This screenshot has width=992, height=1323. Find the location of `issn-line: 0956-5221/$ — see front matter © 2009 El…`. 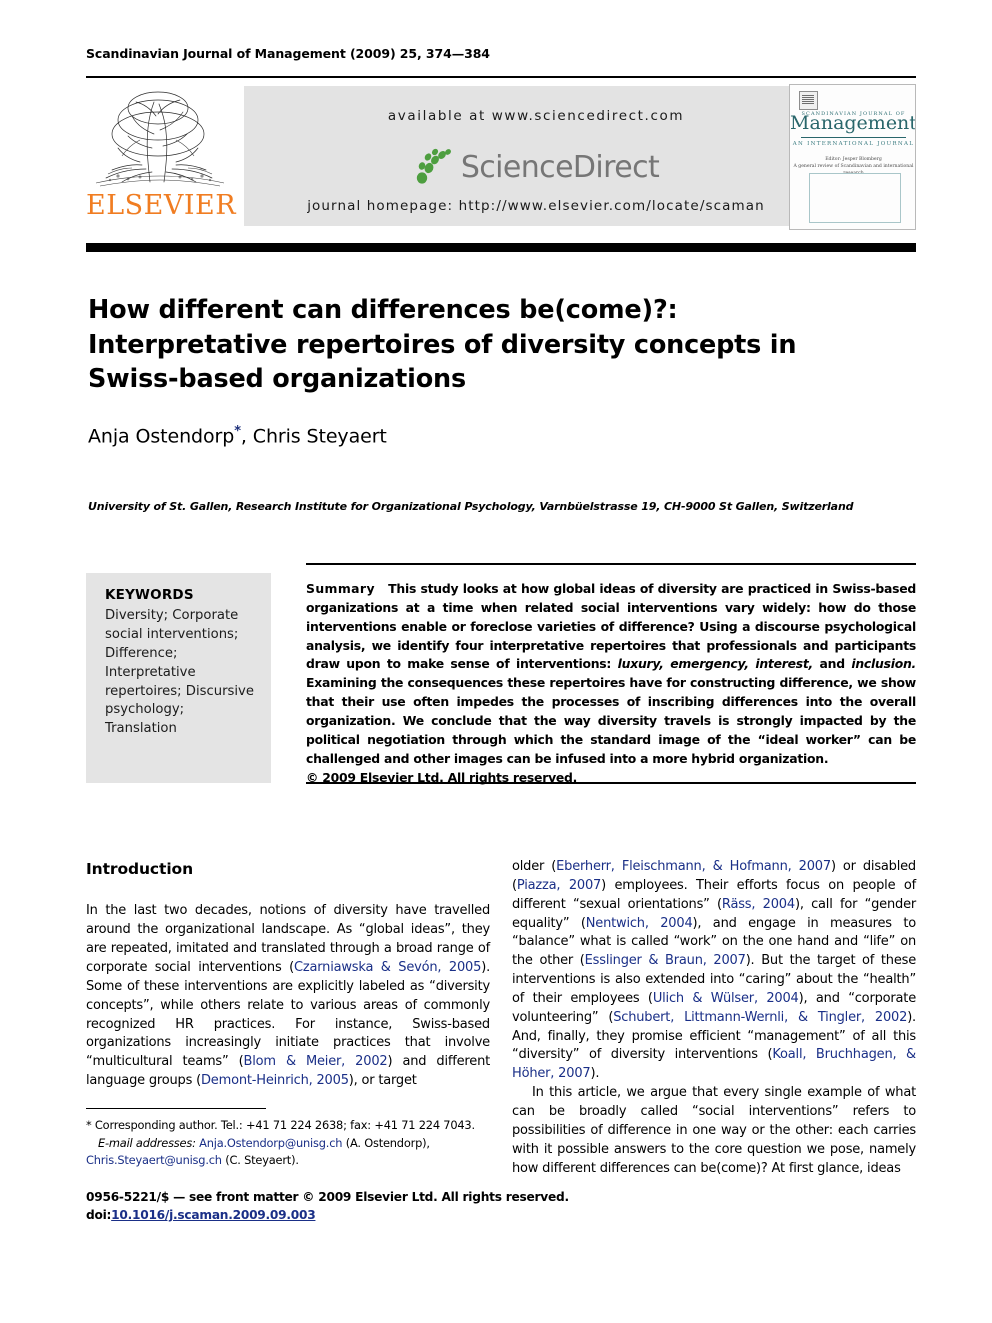

issn-line: 0956-5221/$ — see front matter © 2009 El… is located at coordinates (327, 1197).